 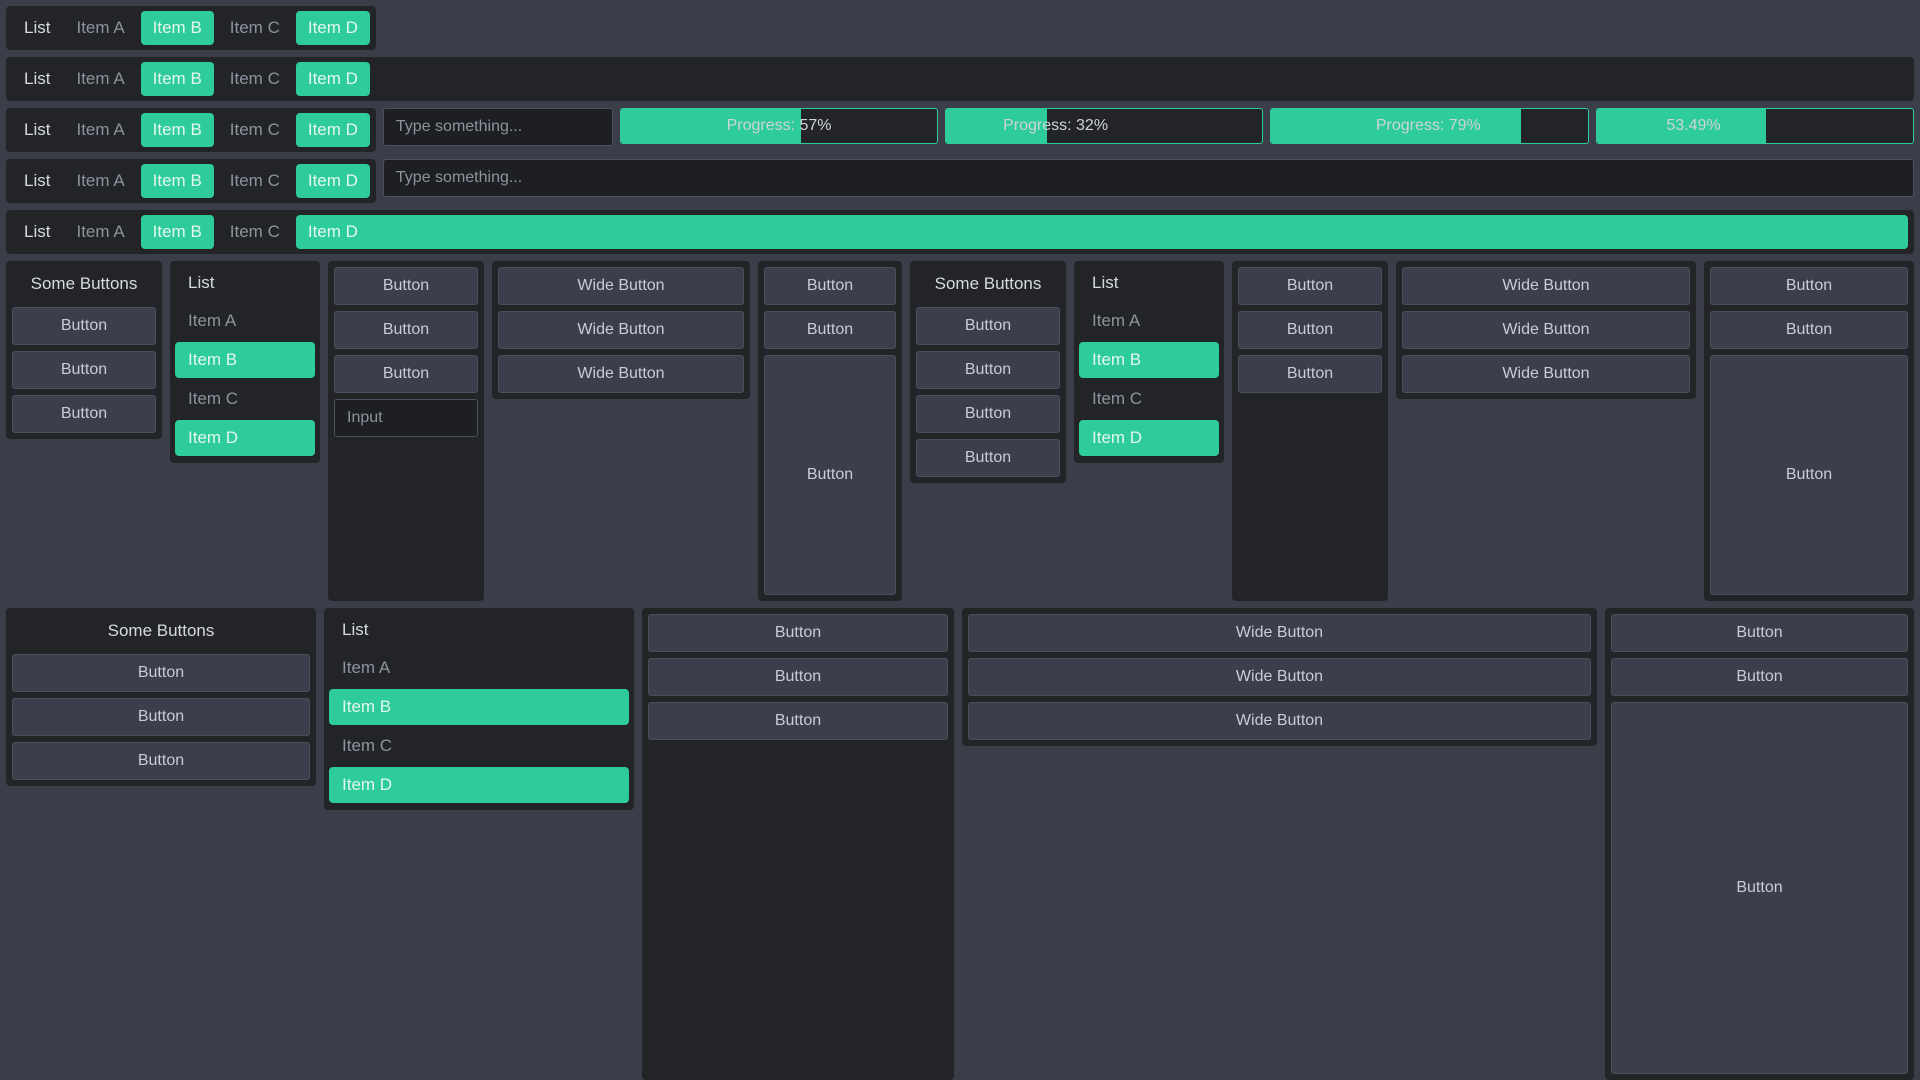 What do you see at coordinates (406, 418) in the screenshot?
I see `input-field: Input` at bounding box center [406, 418].